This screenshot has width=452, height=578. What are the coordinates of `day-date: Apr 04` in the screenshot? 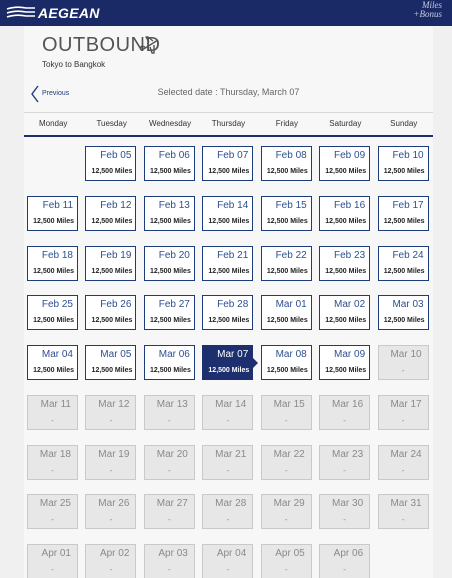 It's located at (231, 553).